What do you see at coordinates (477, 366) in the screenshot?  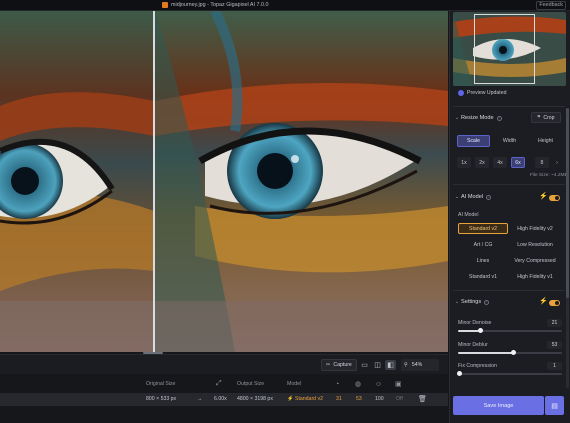 I see `compression-label: Fix Compression` at bounding box center [477, 366].